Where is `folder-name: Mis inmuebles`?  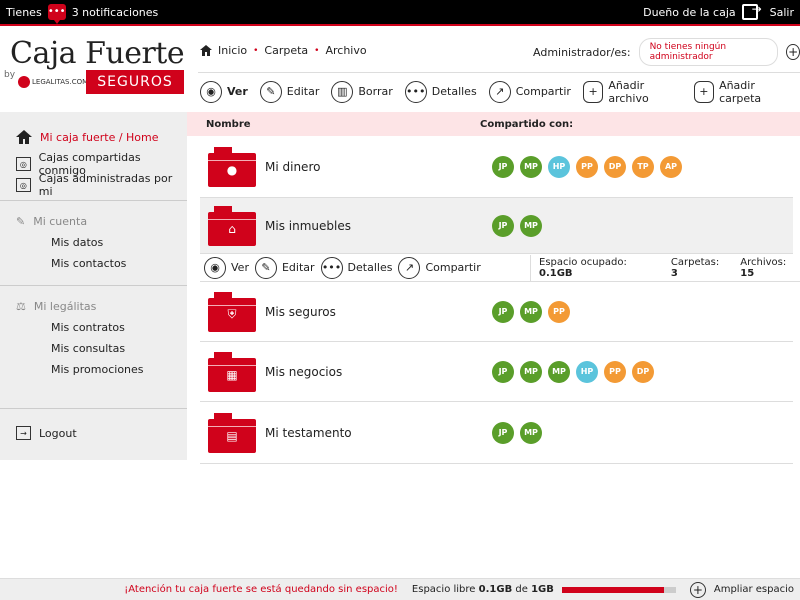
folder-name: Mis inmuebles is located at coordinates (308, 226).